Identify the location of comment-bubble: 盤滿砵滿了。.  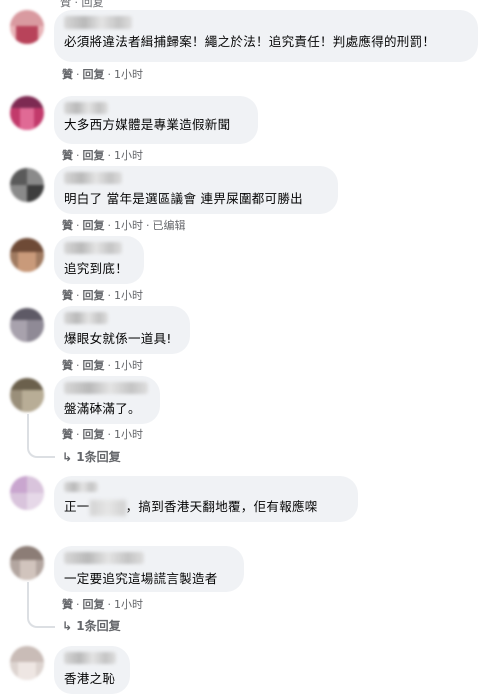
(107, 400).